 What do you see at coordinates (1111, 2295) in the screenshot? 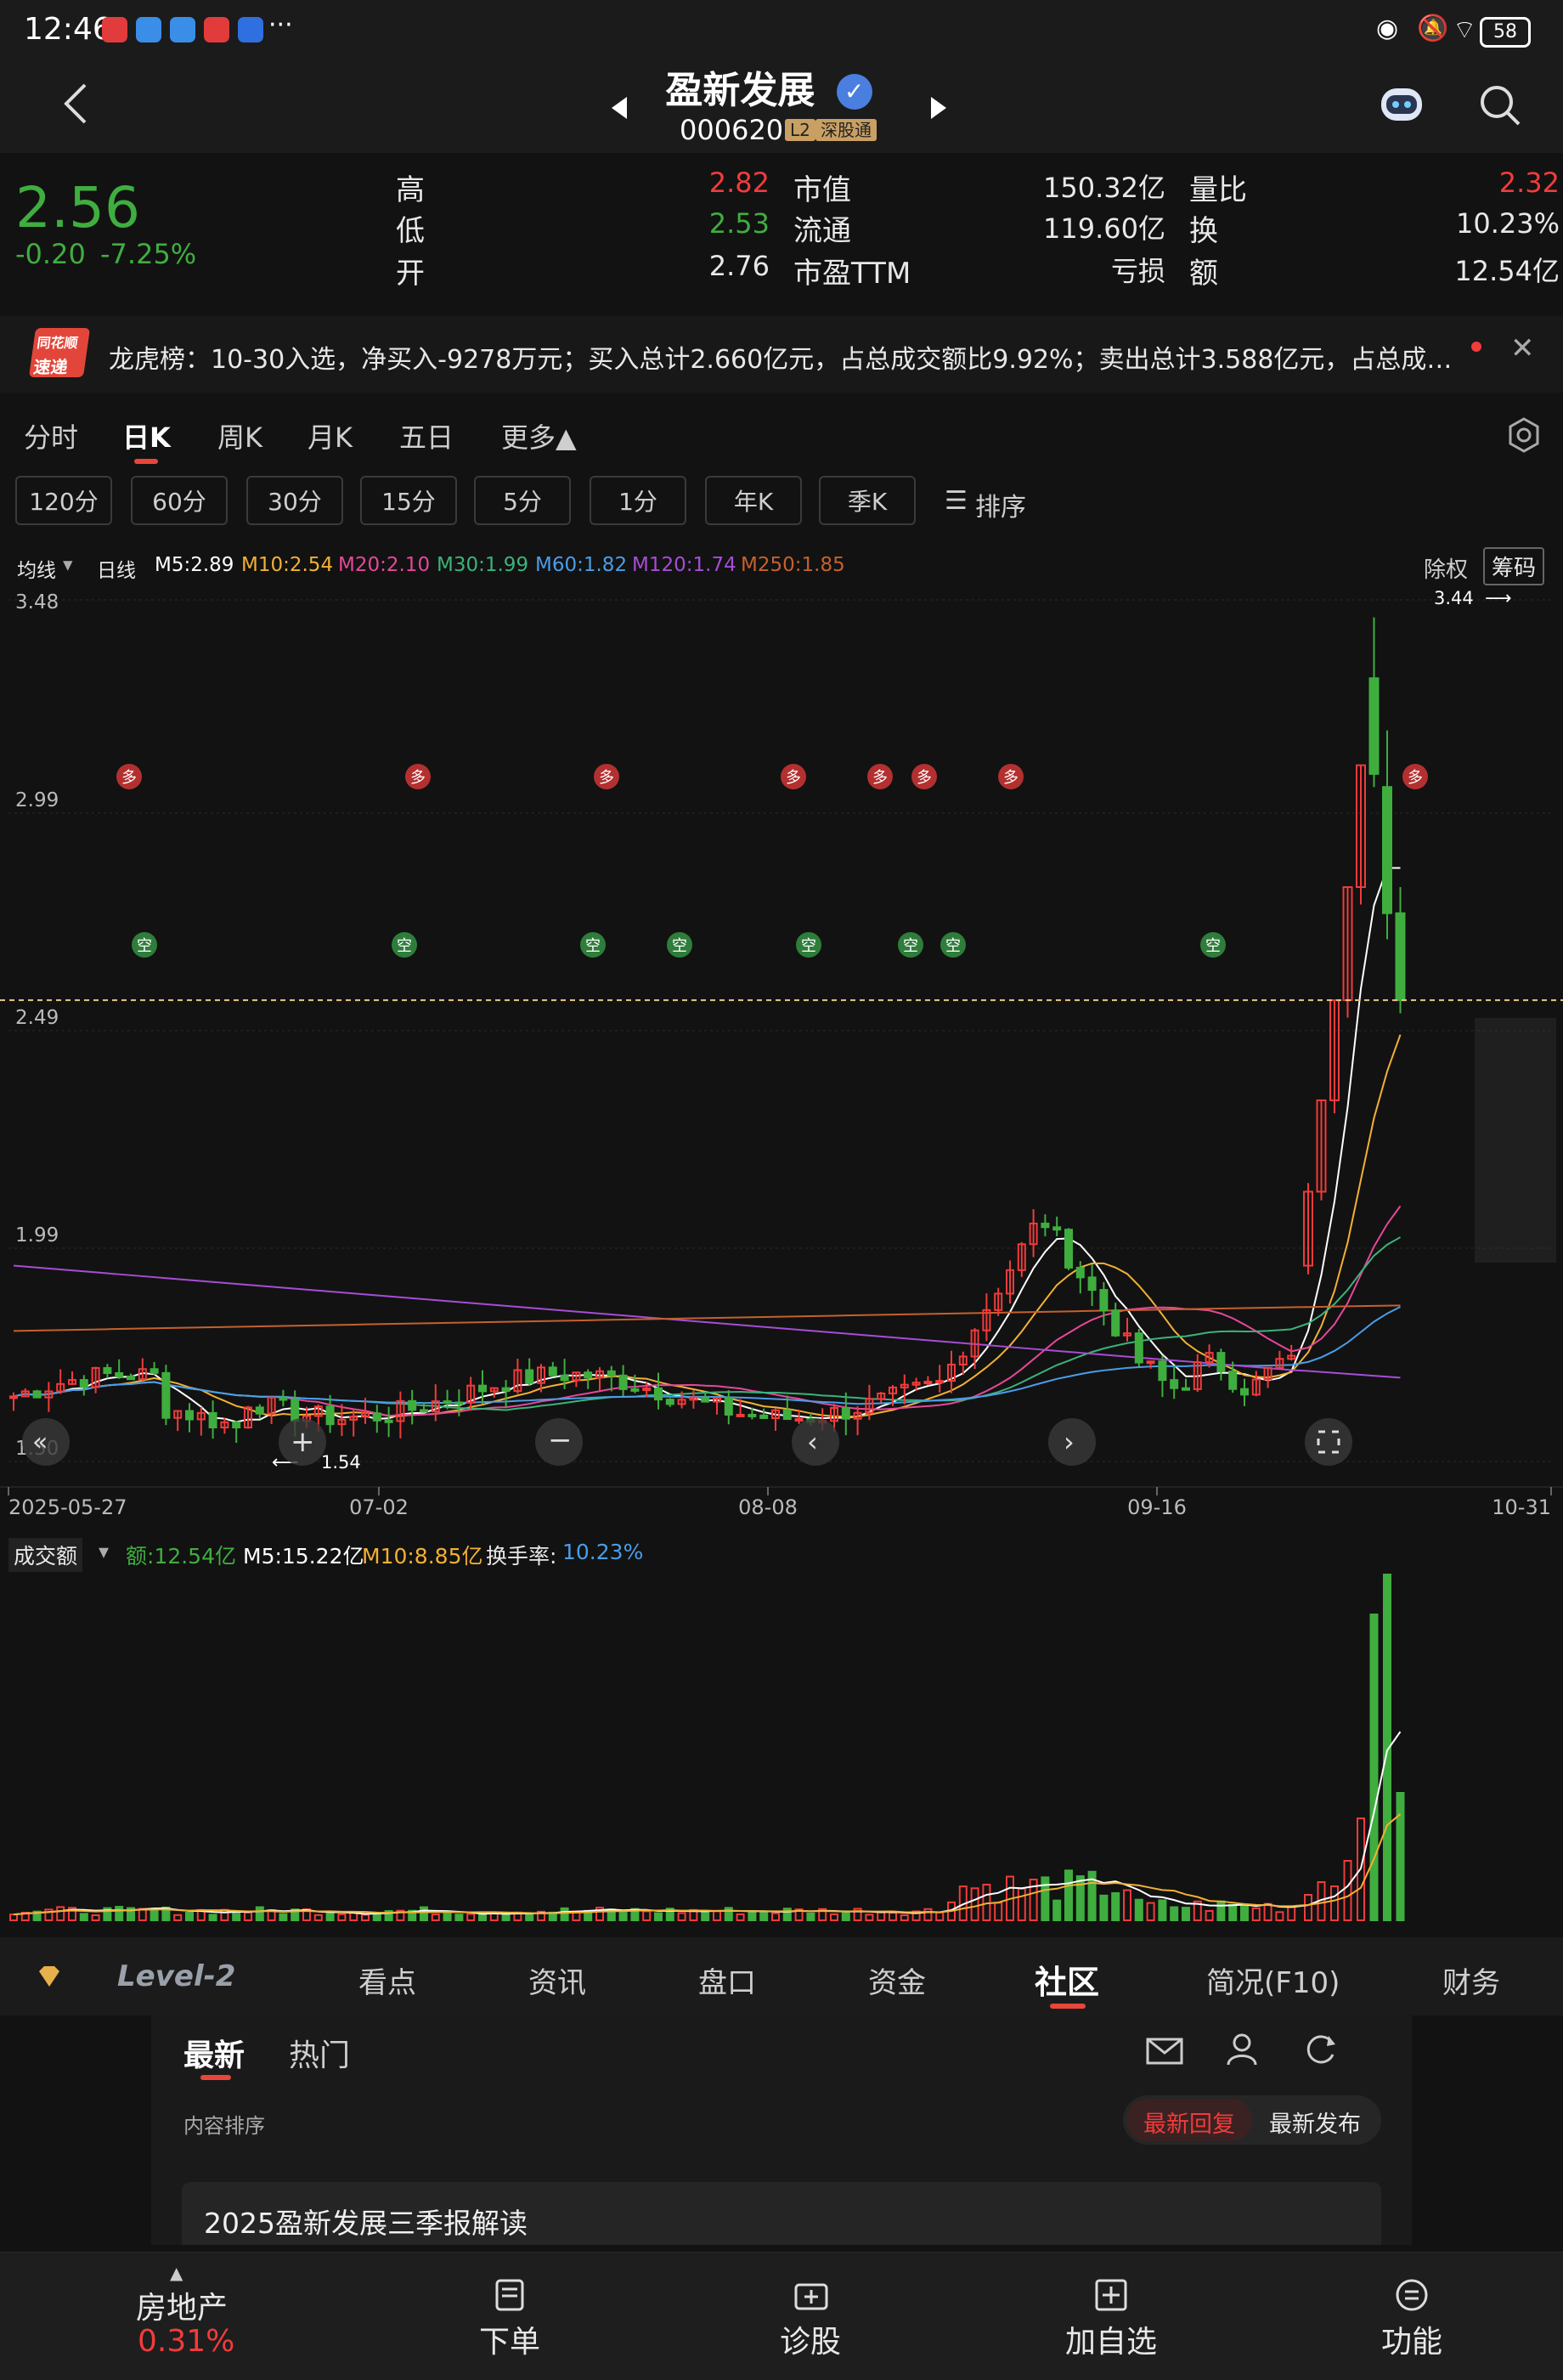
I see `add-watchlist-icon` at bounding box center [1111, 2295].